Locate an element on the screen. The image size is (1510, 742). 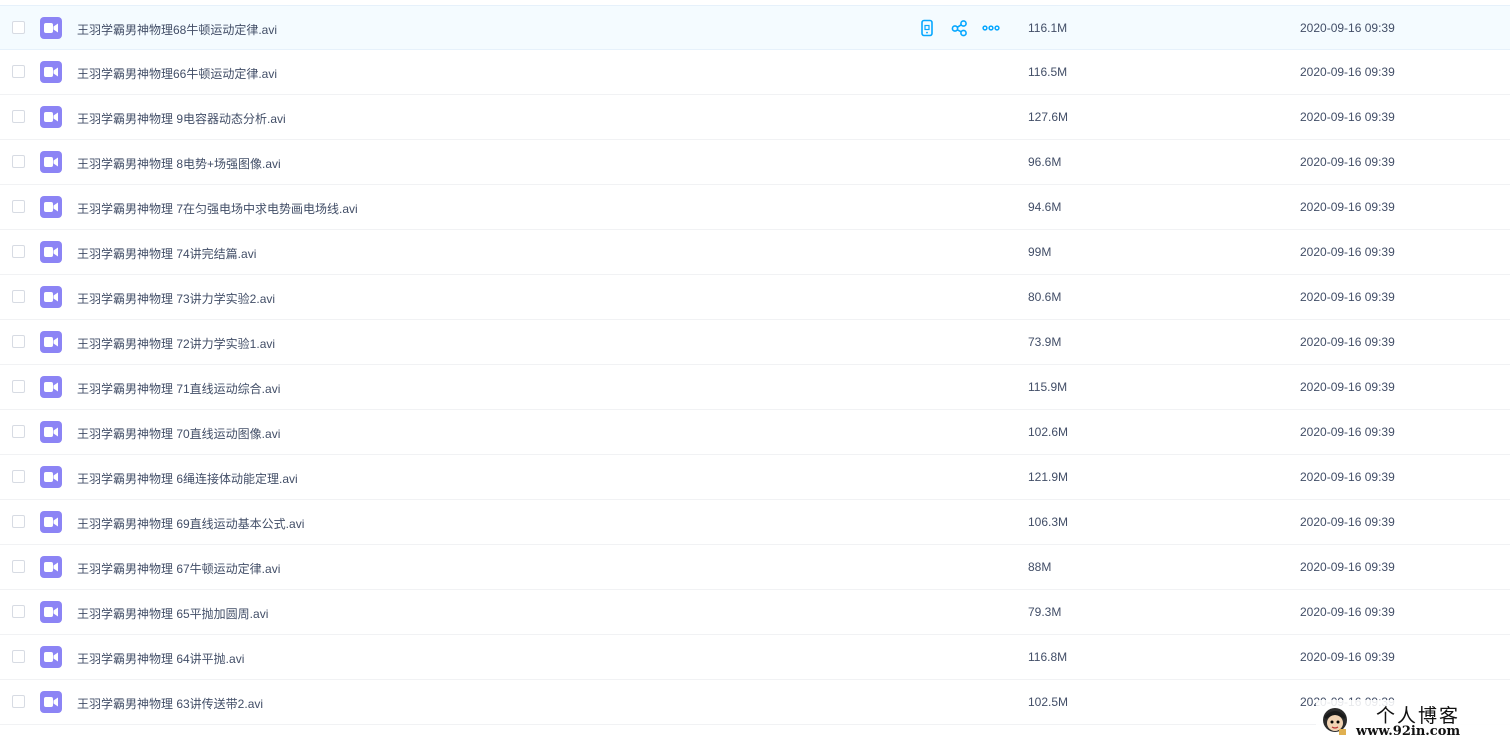
watermark: 个人博客 www.92in.com is located at coordinates (1413, 721).